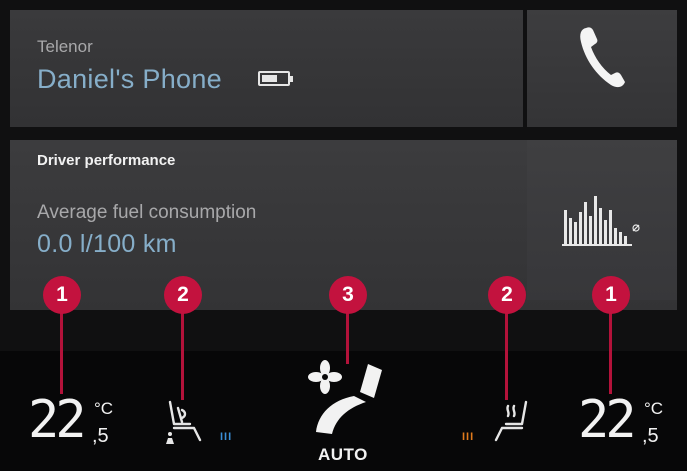 The width and height of the screenshot is (687, 471). Describe the element at coordinates (343, 455) in the screenshot. I see `auto-label: AUTO` at that location.